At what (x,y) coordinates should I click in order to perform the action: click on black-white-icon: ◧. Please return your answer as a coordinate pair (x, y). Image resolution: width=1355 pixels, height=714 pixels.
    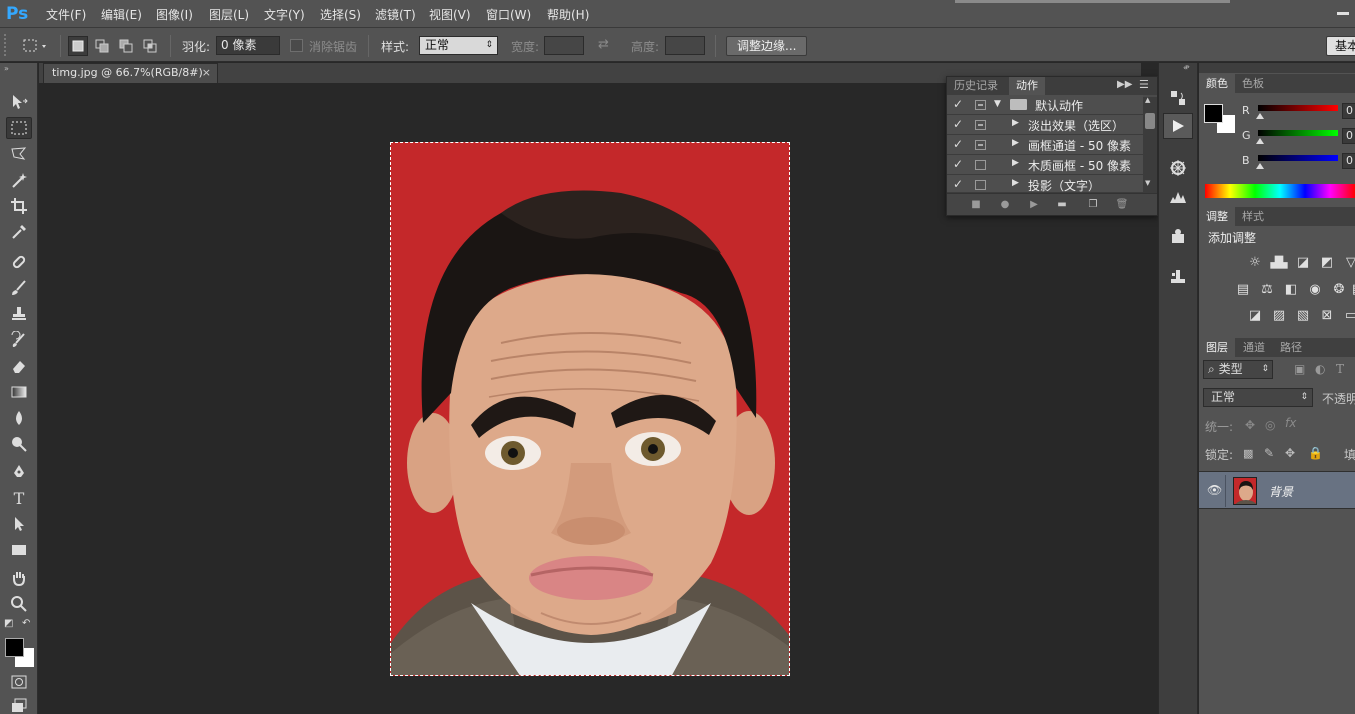
    Looking at the image, I should click on (1291, 289).